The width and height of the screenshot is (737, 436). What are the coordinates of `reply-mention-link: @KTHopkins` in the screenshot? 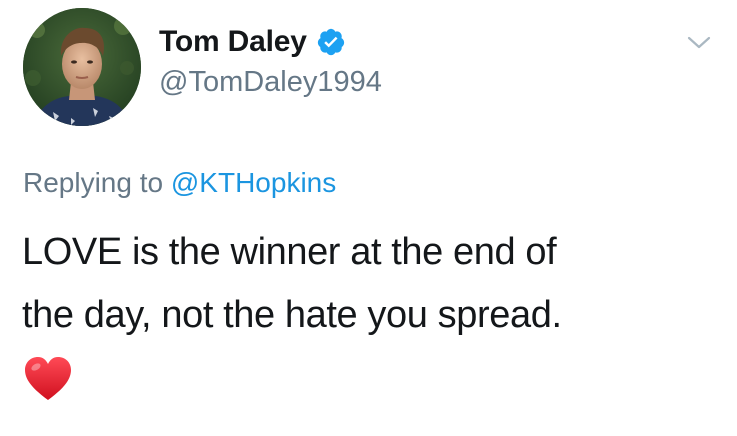 It's located at (253, 182).